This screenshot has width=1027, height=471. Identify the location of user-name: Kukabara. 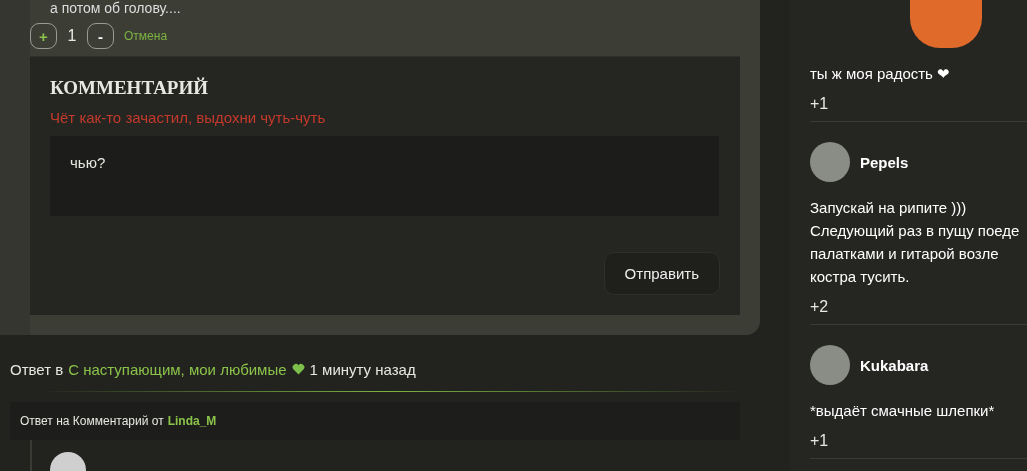
(894, 365).